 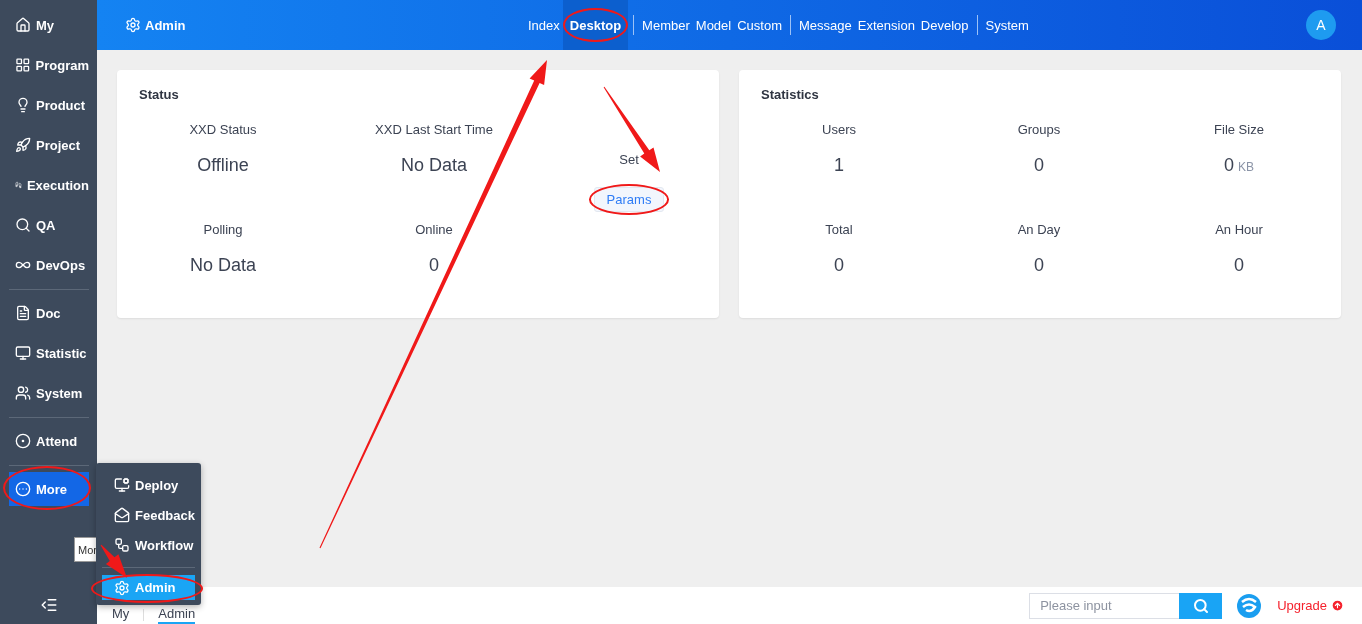 I want to click on sidebar-item: Program, so click(x=49, y=65).